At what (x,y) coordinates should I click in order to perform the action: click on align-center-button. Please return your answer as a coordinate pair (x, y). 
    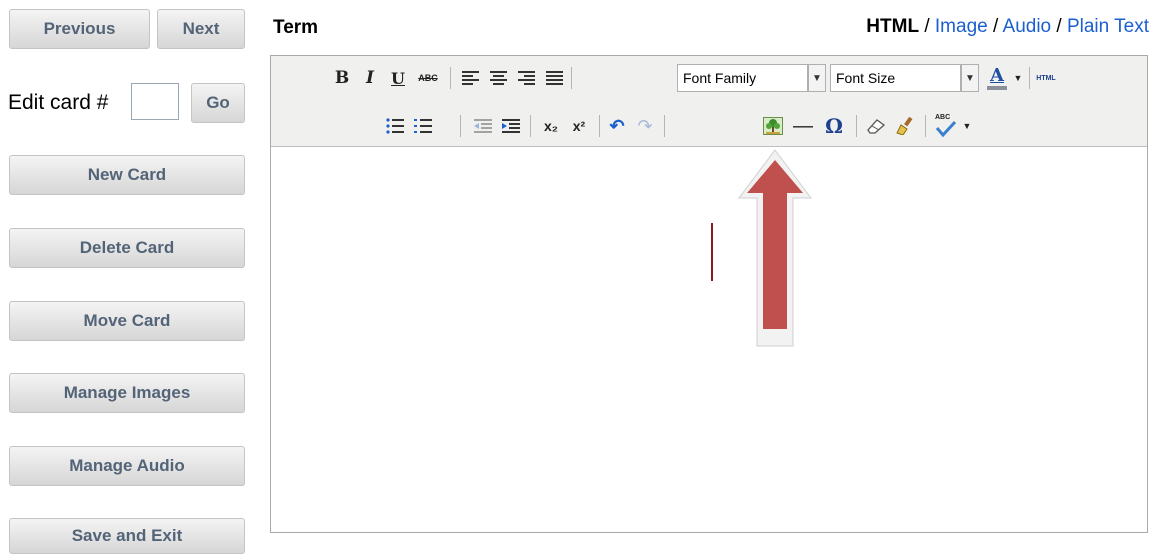
    Looking at the image, I should click on (498, 78).